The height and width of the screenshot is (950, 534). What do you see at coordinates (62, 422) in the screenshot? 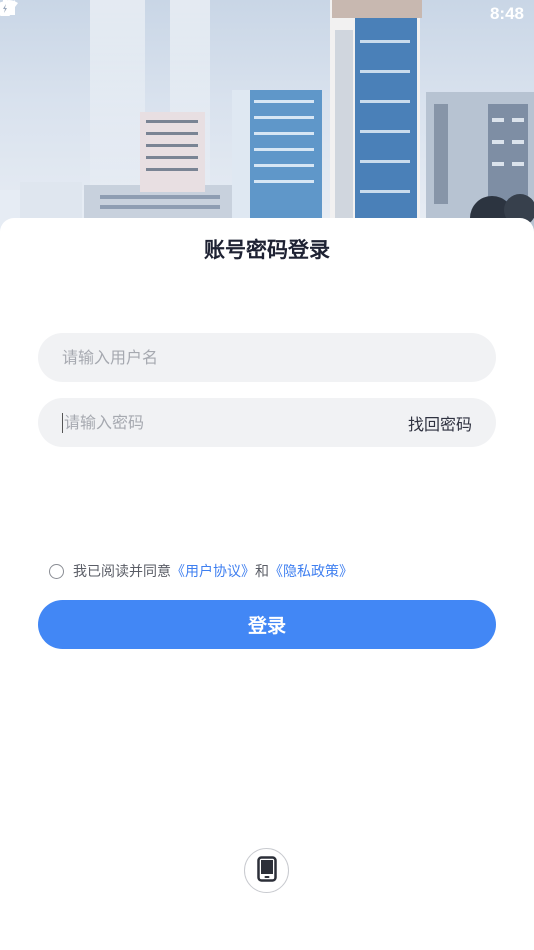
I see `text-cursor` at bounding box center [62, 422].